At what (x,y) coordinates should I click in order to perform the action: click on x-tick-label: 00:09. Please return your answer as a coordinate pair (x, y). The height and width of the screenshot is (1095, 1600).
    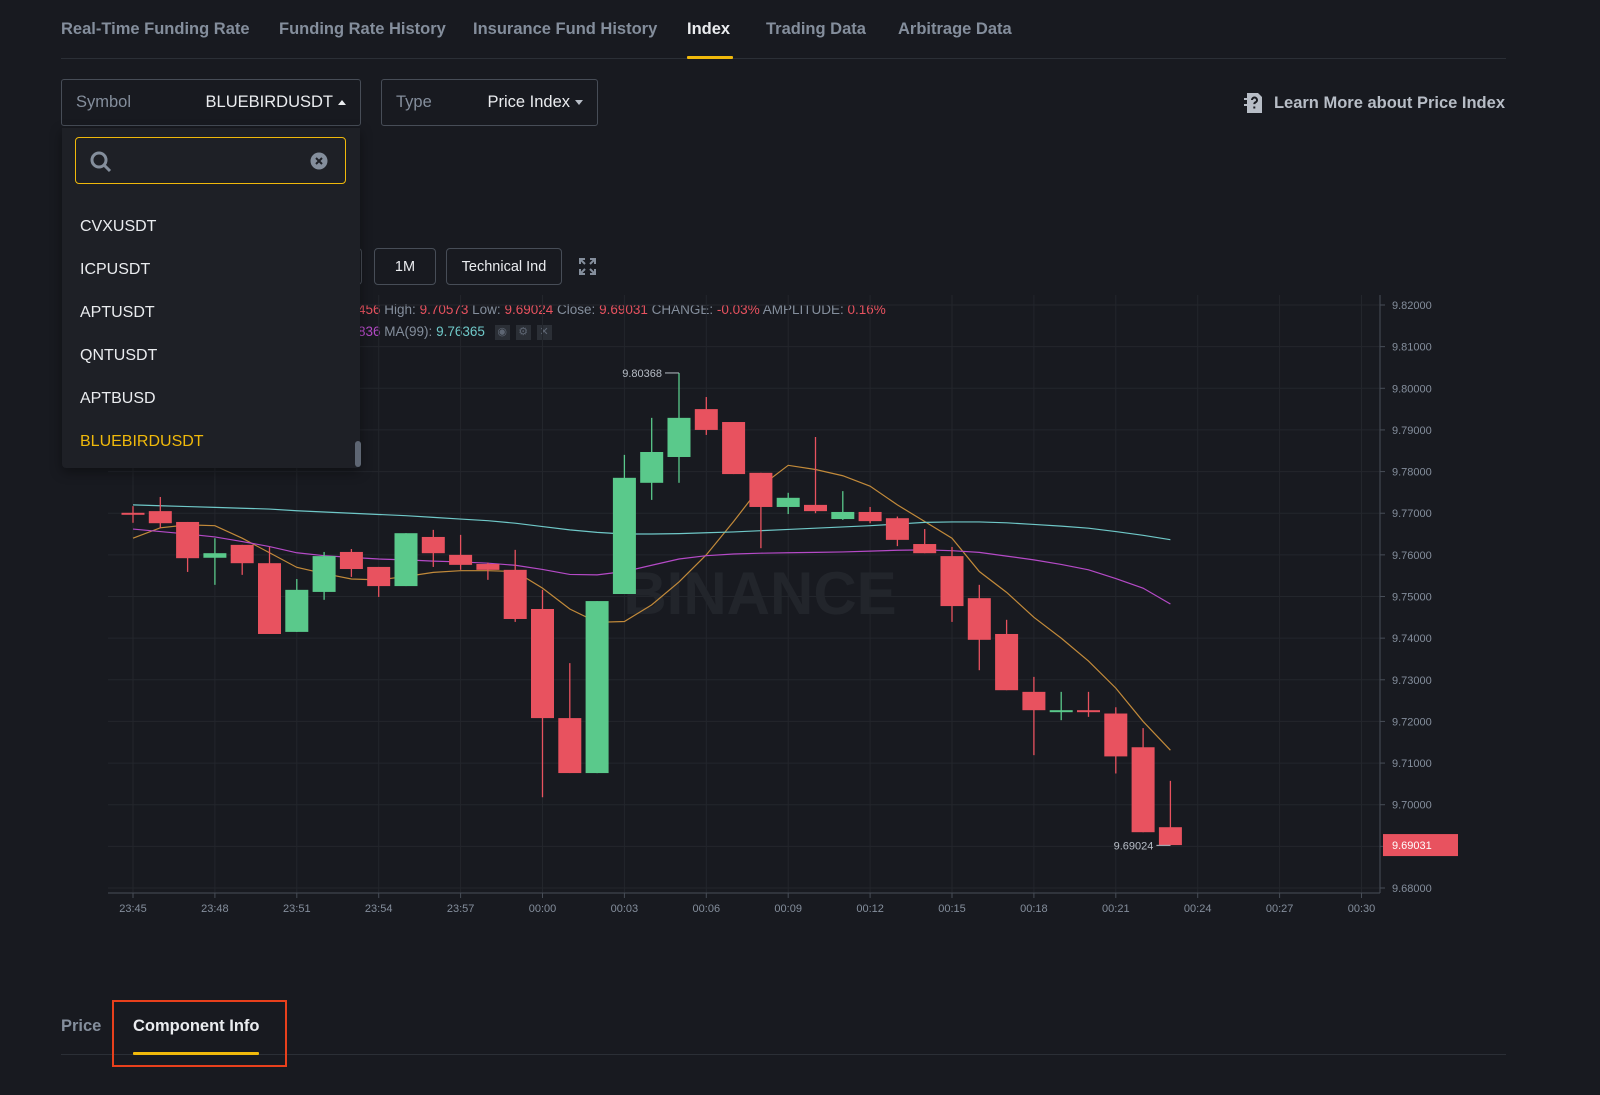
    Looking at the image, I should click on (788, 909).